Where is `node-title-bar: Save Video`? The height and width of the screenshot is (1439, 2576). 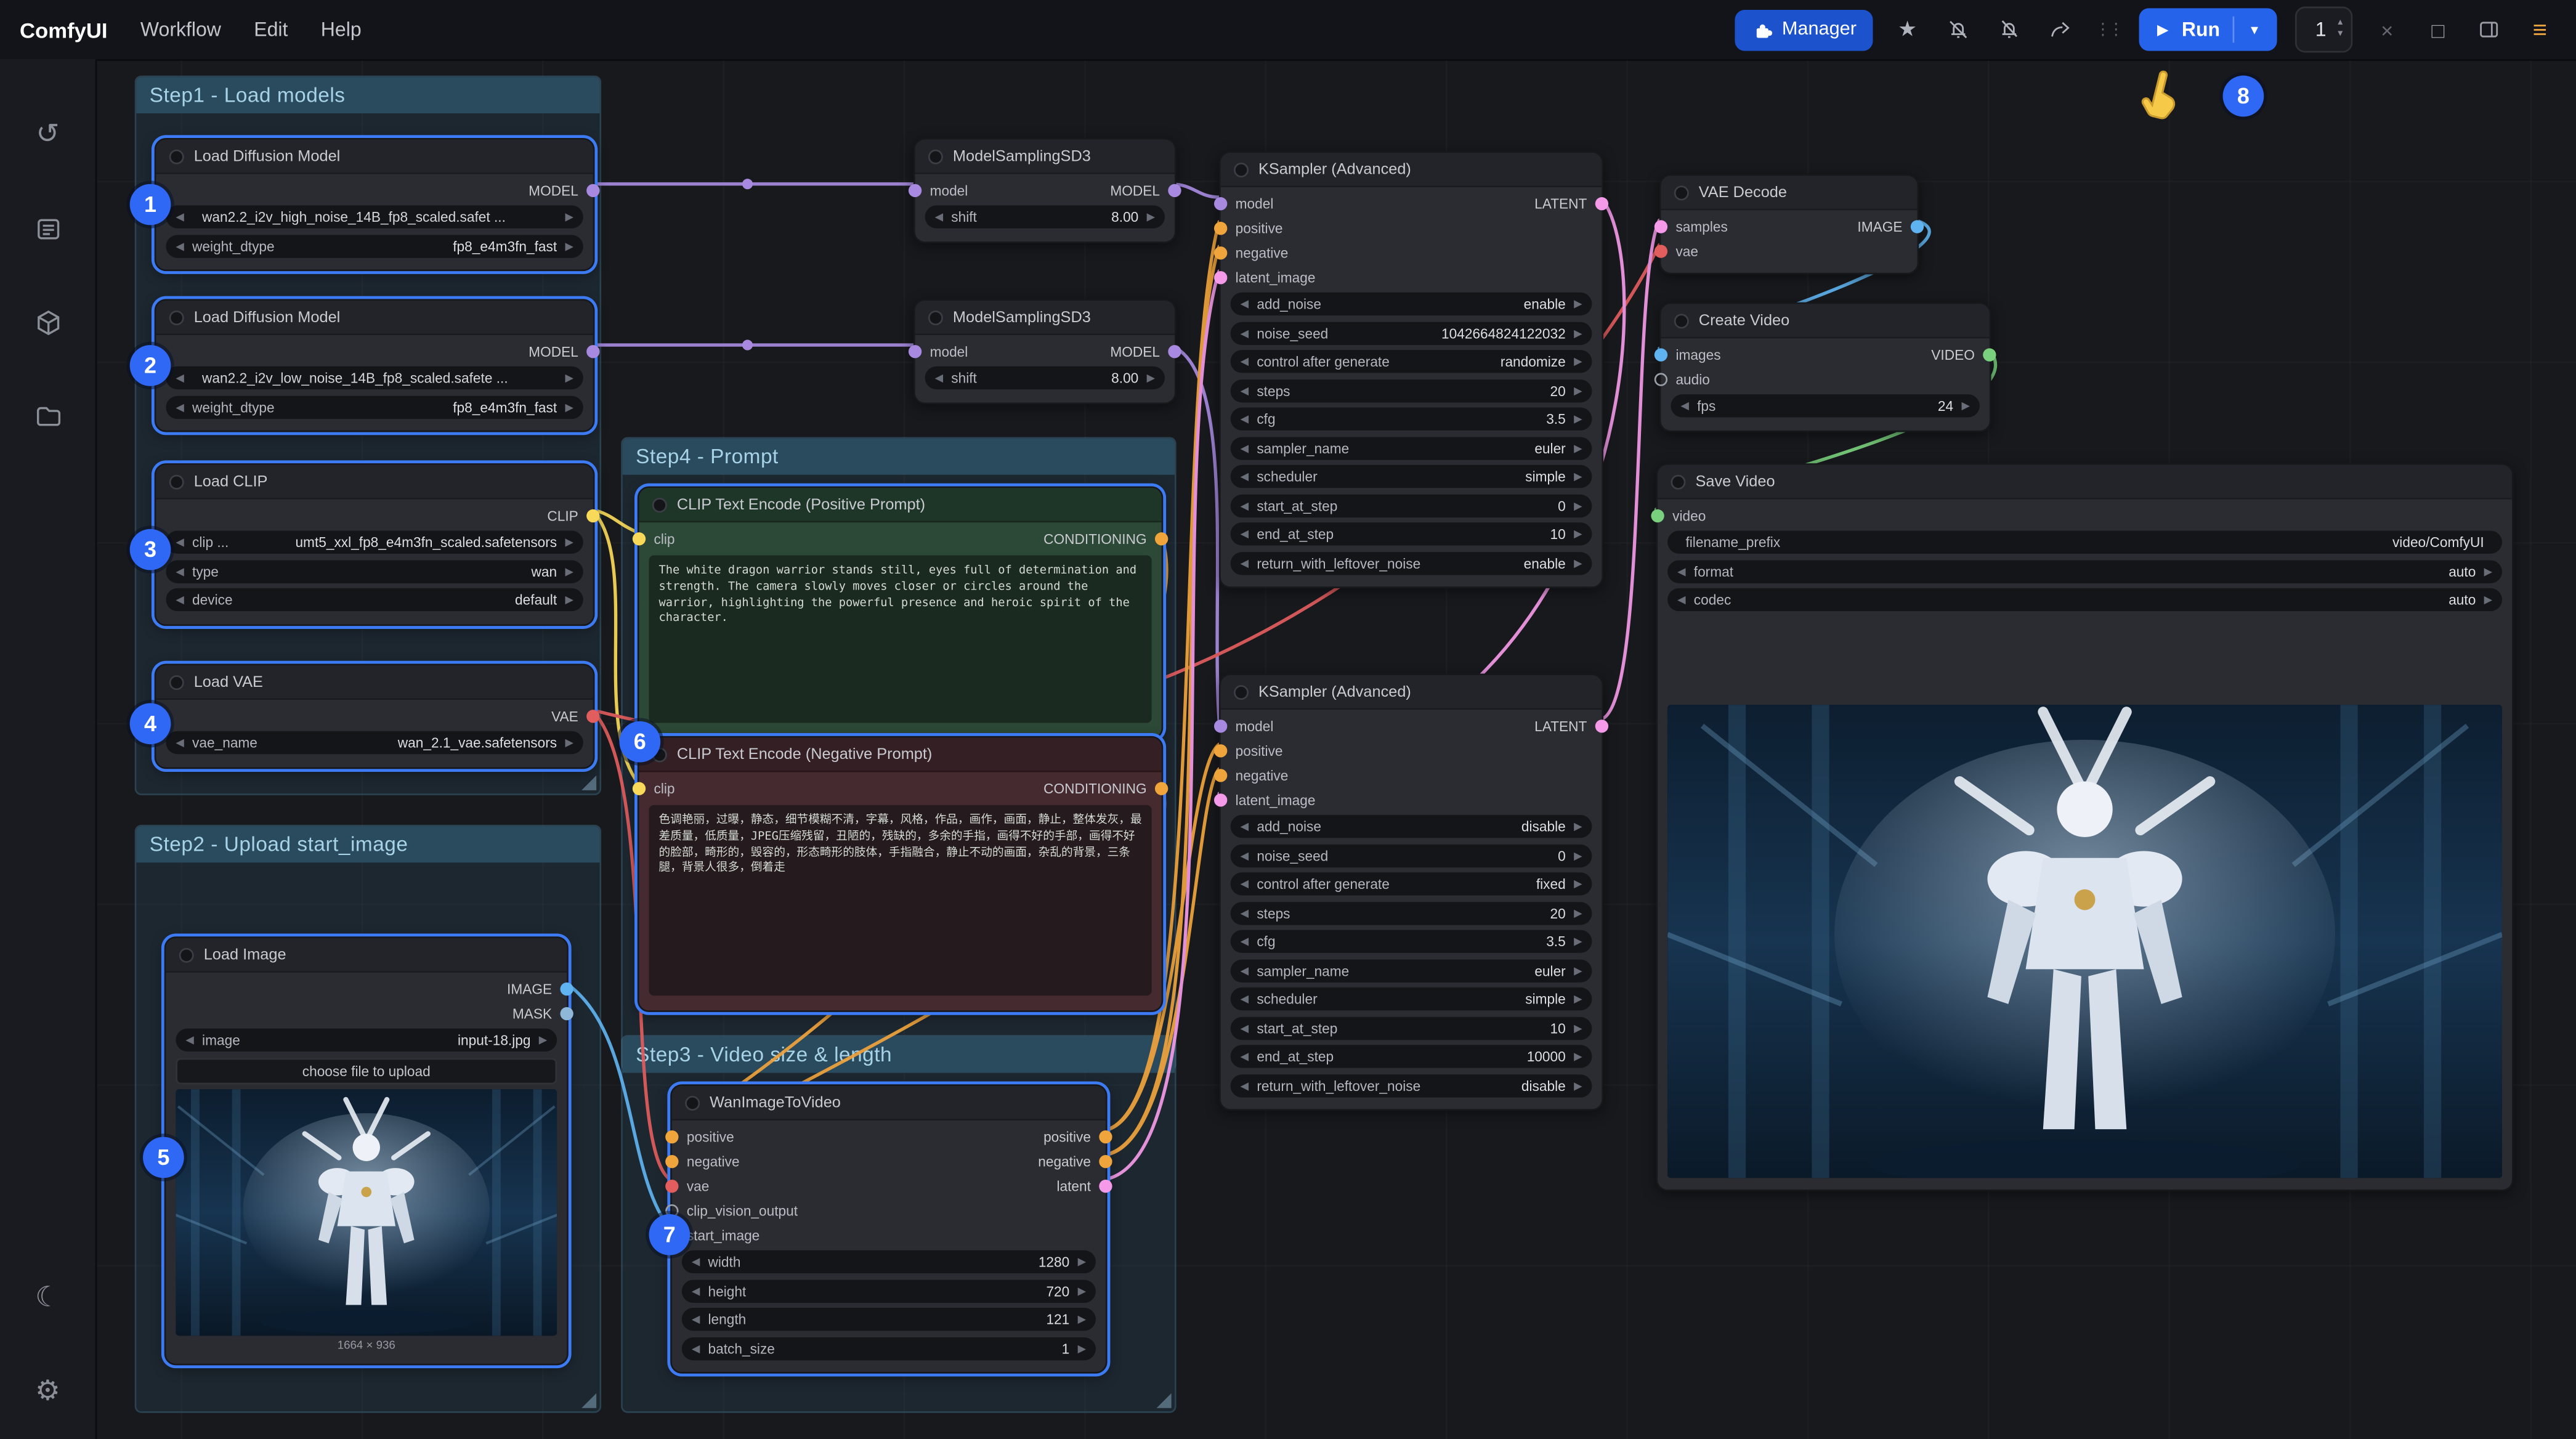
node-title-bar: Save Video is located at coordinates (2085, 482).